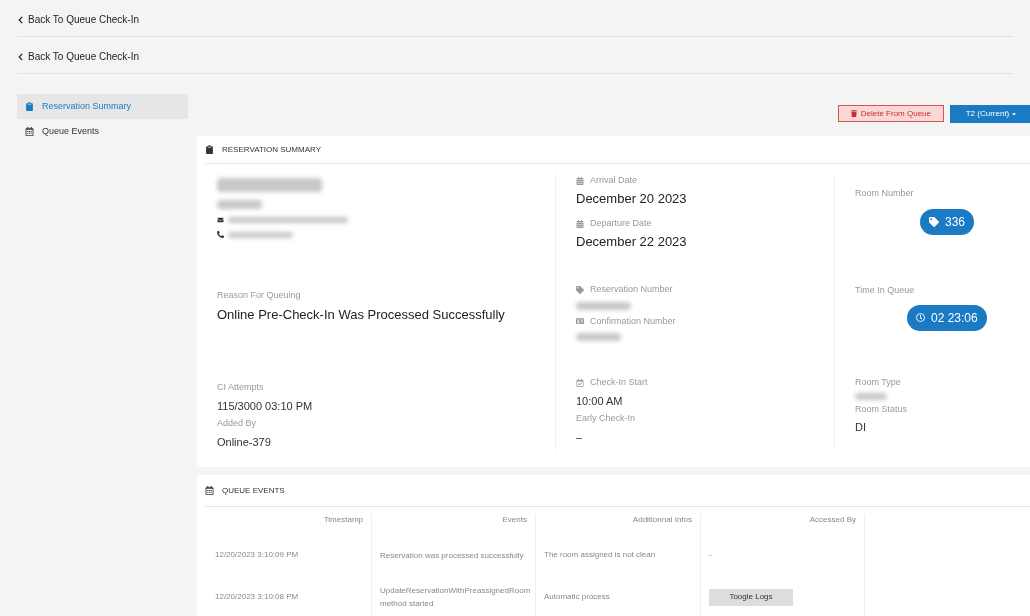 The height and width of the screenshot is (616, 1030). What do you see at coordinates (220, 220) in the screenshot?
I see `envelope-icon` at bounding box center [220, 220].